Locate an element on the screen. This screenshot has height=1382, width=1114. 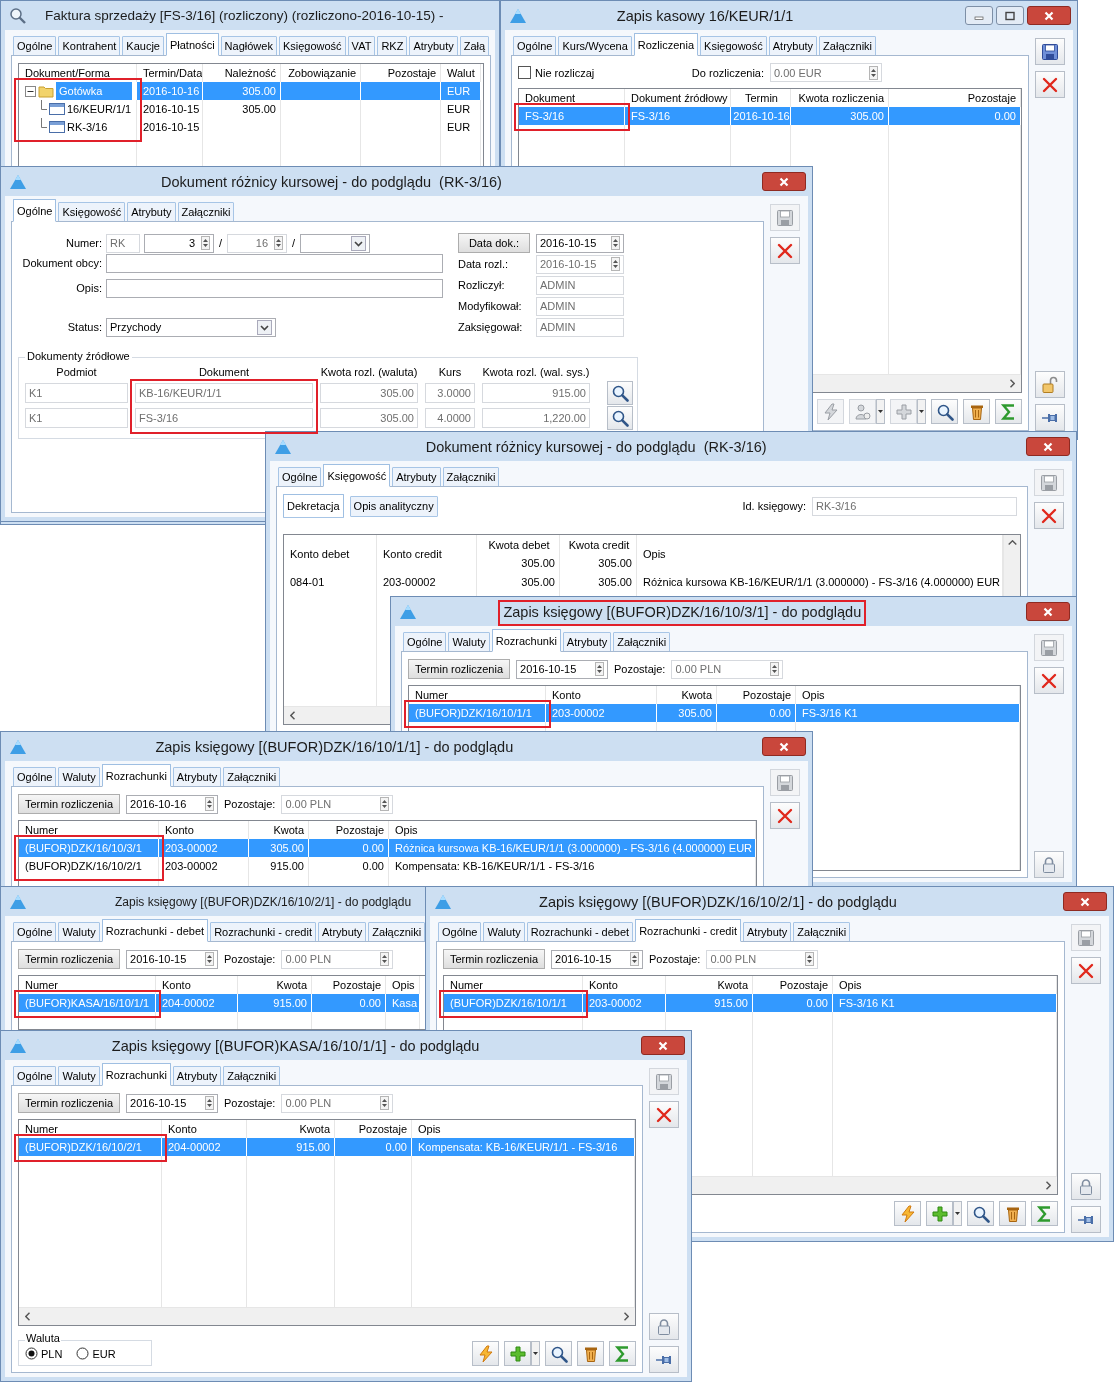
tab: Kurs/Wycena is located at coordinates (595, 46).